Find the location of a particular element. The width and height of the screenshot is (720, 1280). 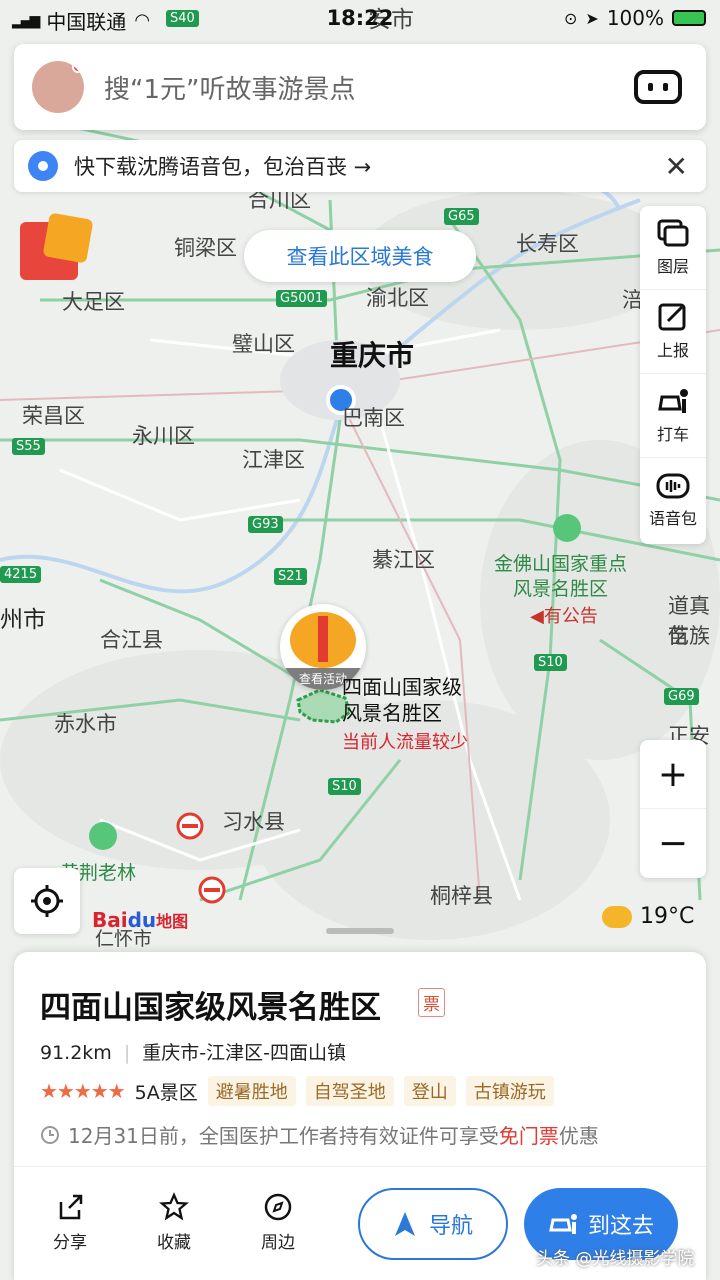

voice-pack-label: 语音包 is located at coordinates (672, 518).